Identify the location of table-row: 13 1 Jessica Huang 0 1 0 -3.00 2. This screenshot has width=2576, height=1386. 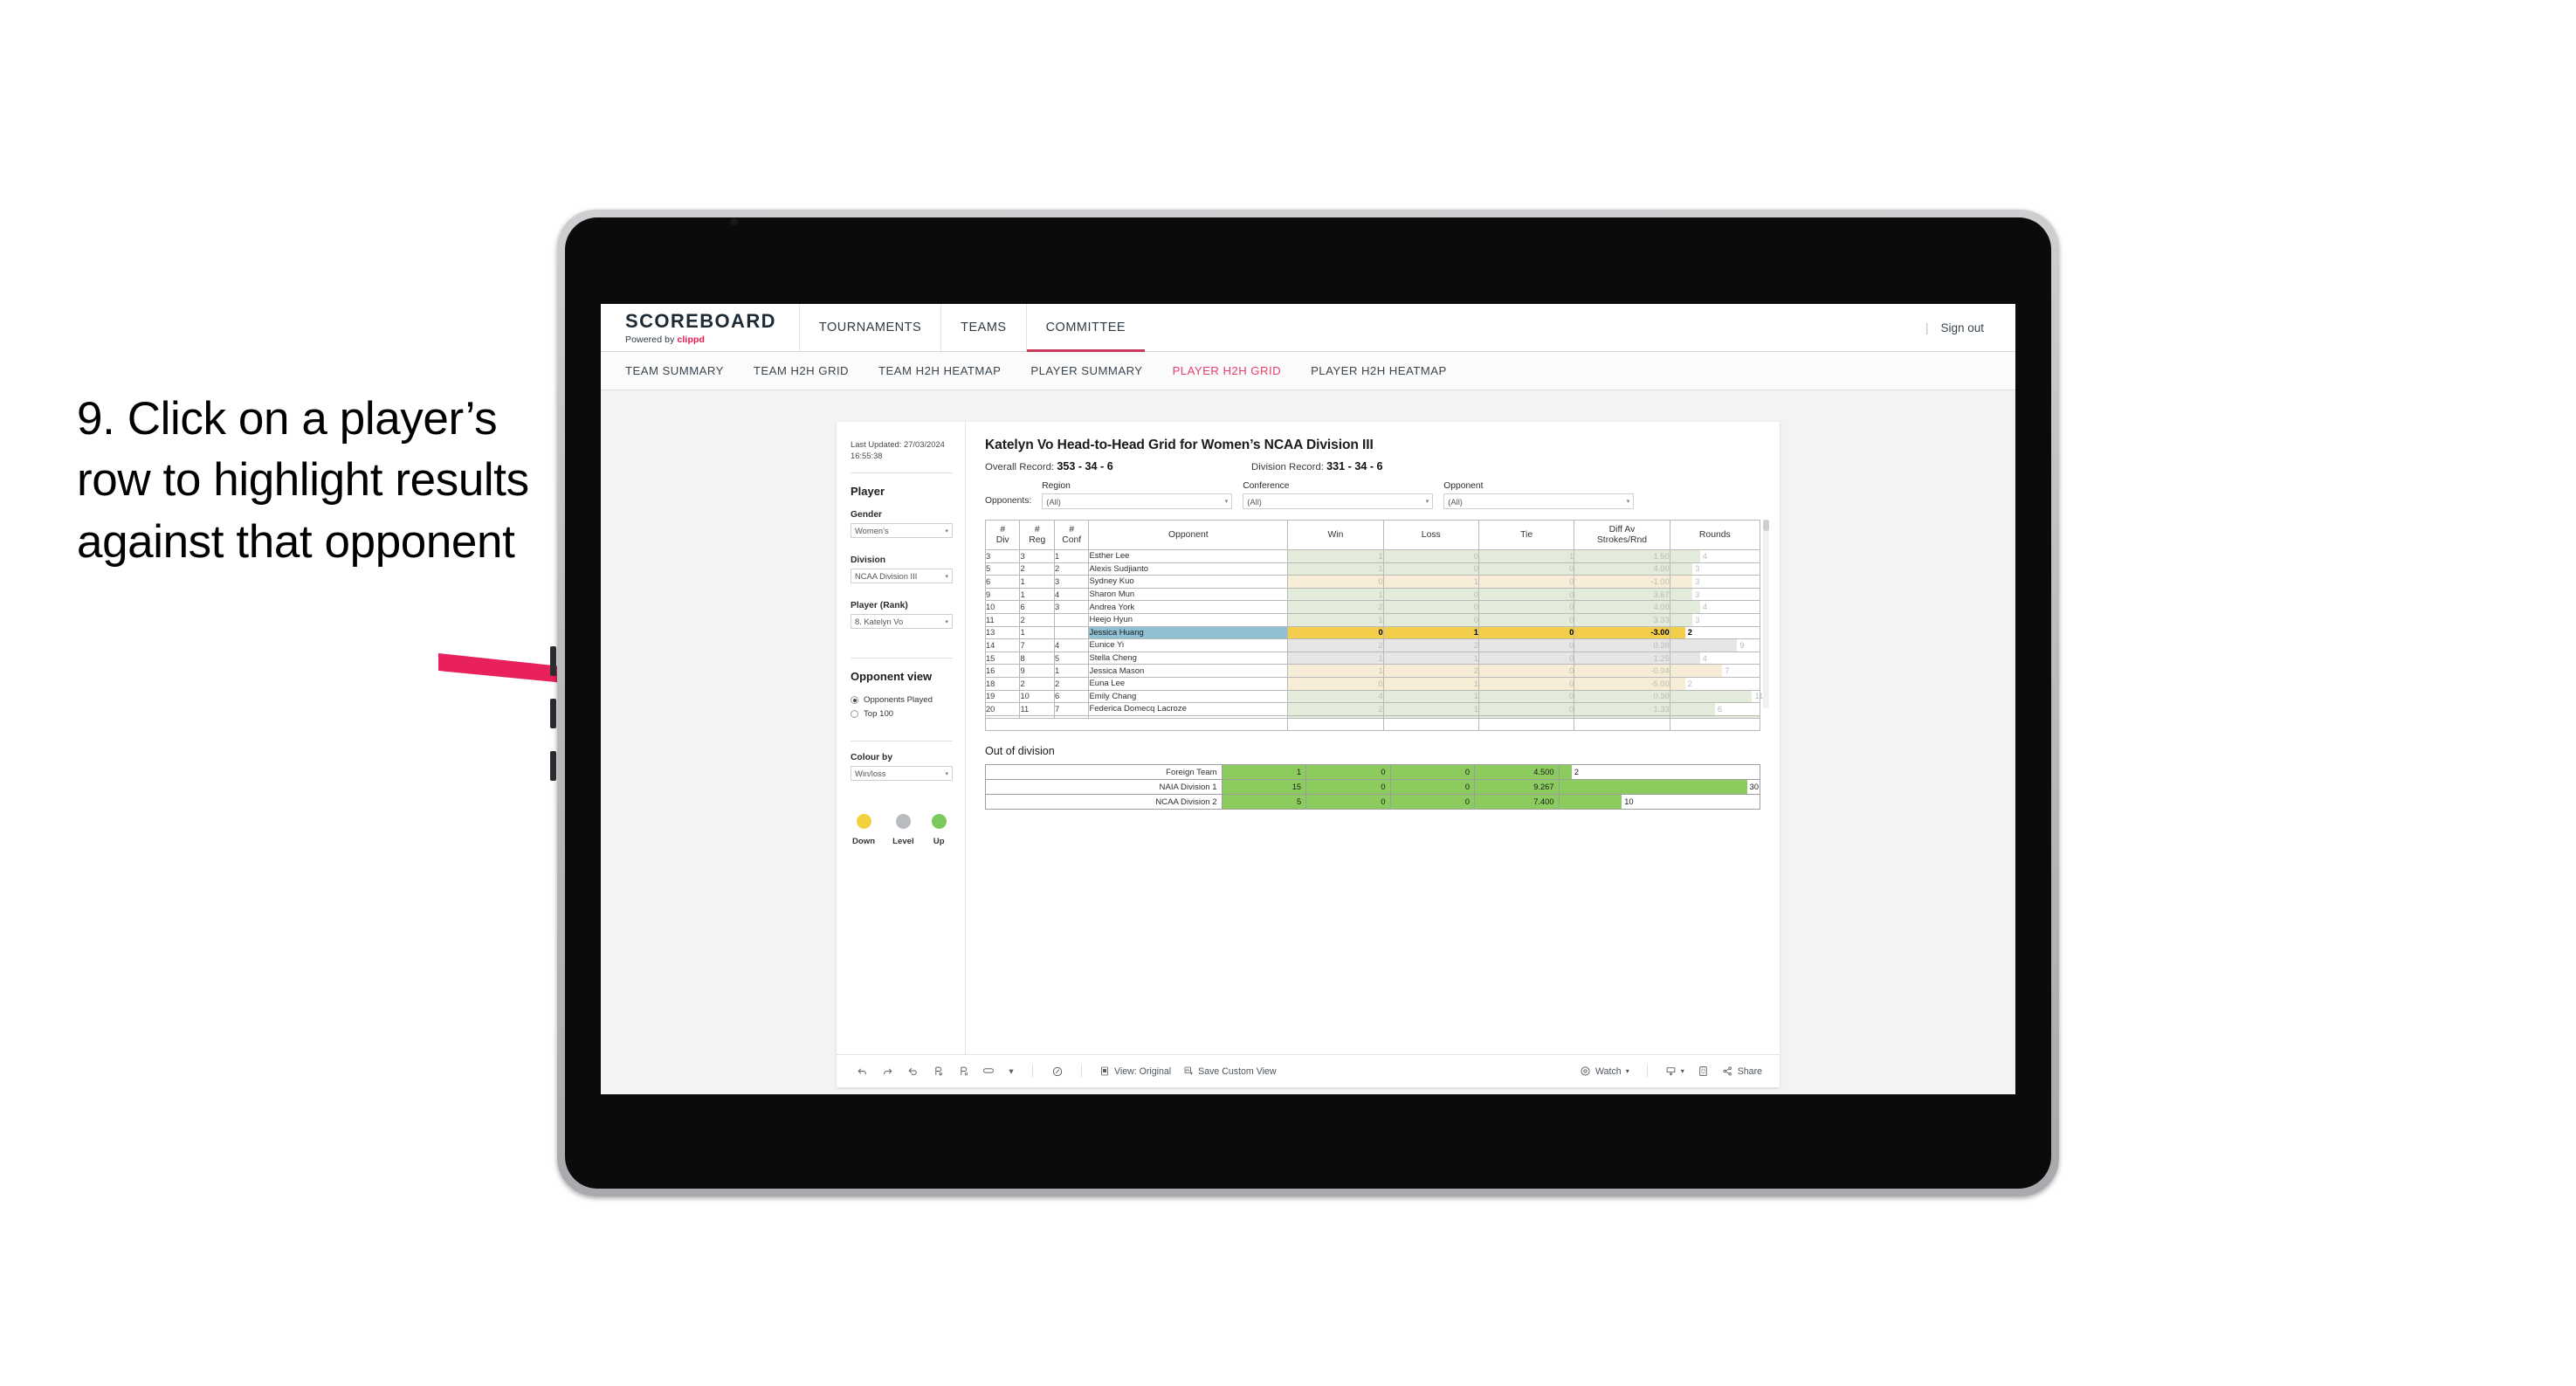
(1372, 632).